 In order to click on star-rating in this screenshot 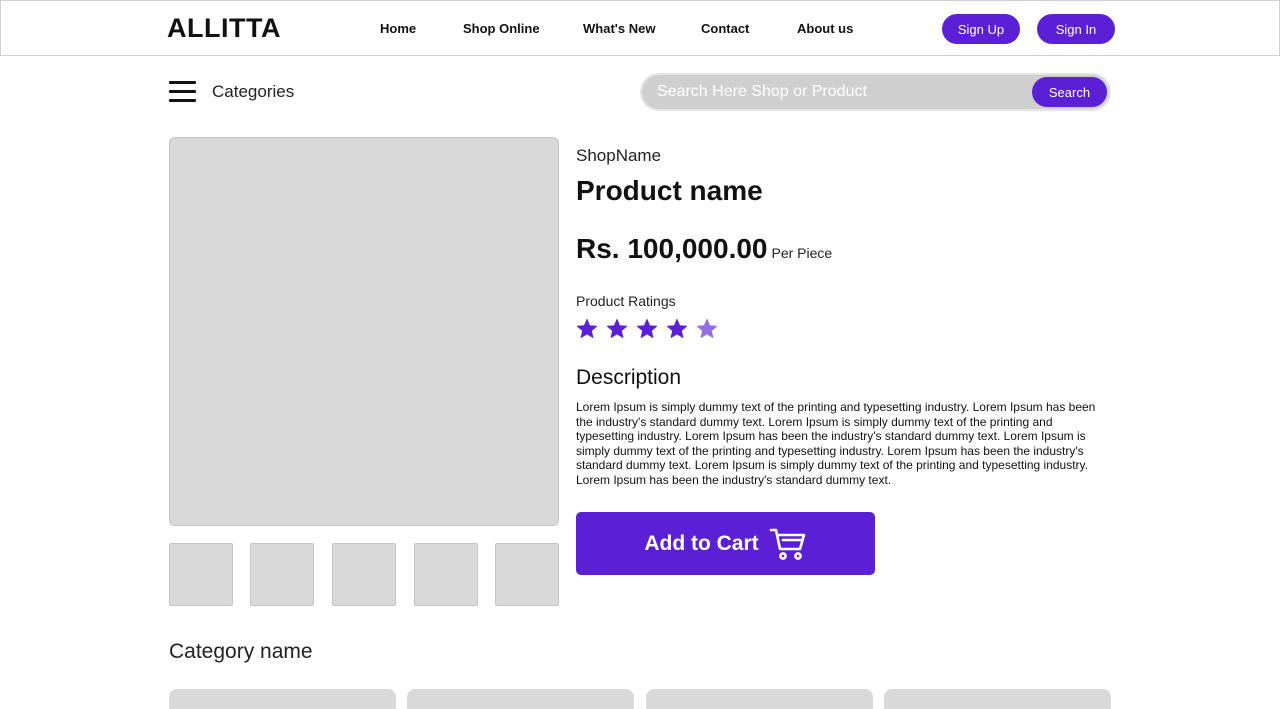, I will do `click(651, 329)`.